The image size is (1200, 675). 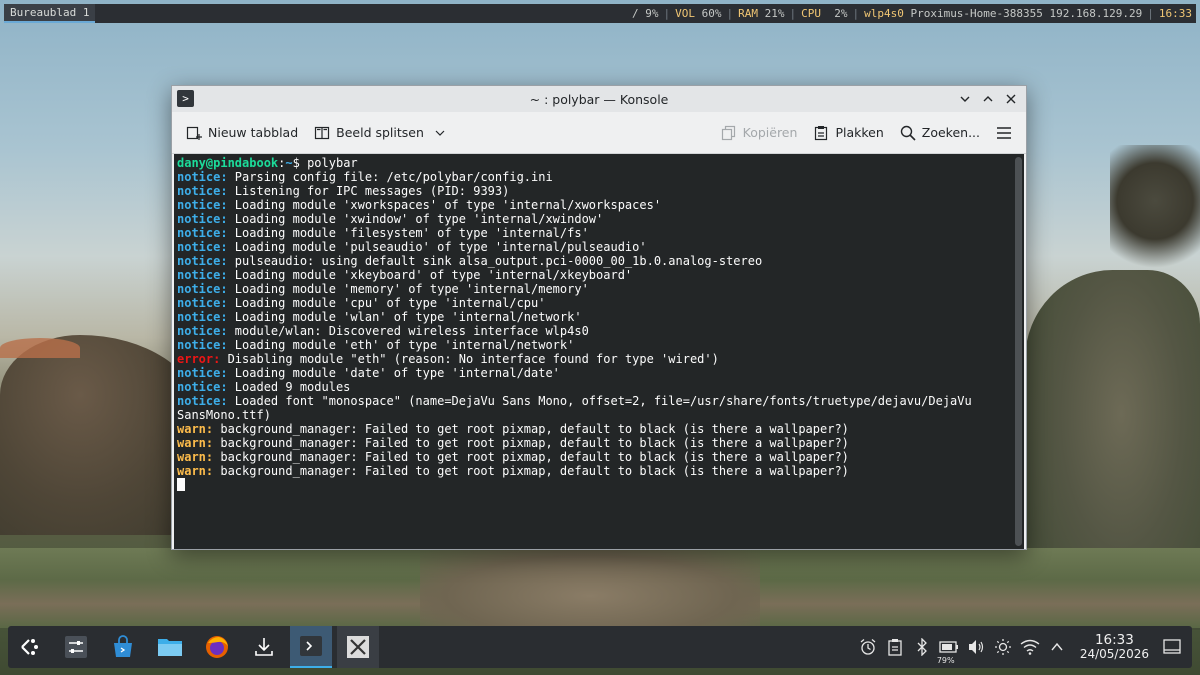 I want to click on clock-time: 16:33, so click(x=1114, y=640).